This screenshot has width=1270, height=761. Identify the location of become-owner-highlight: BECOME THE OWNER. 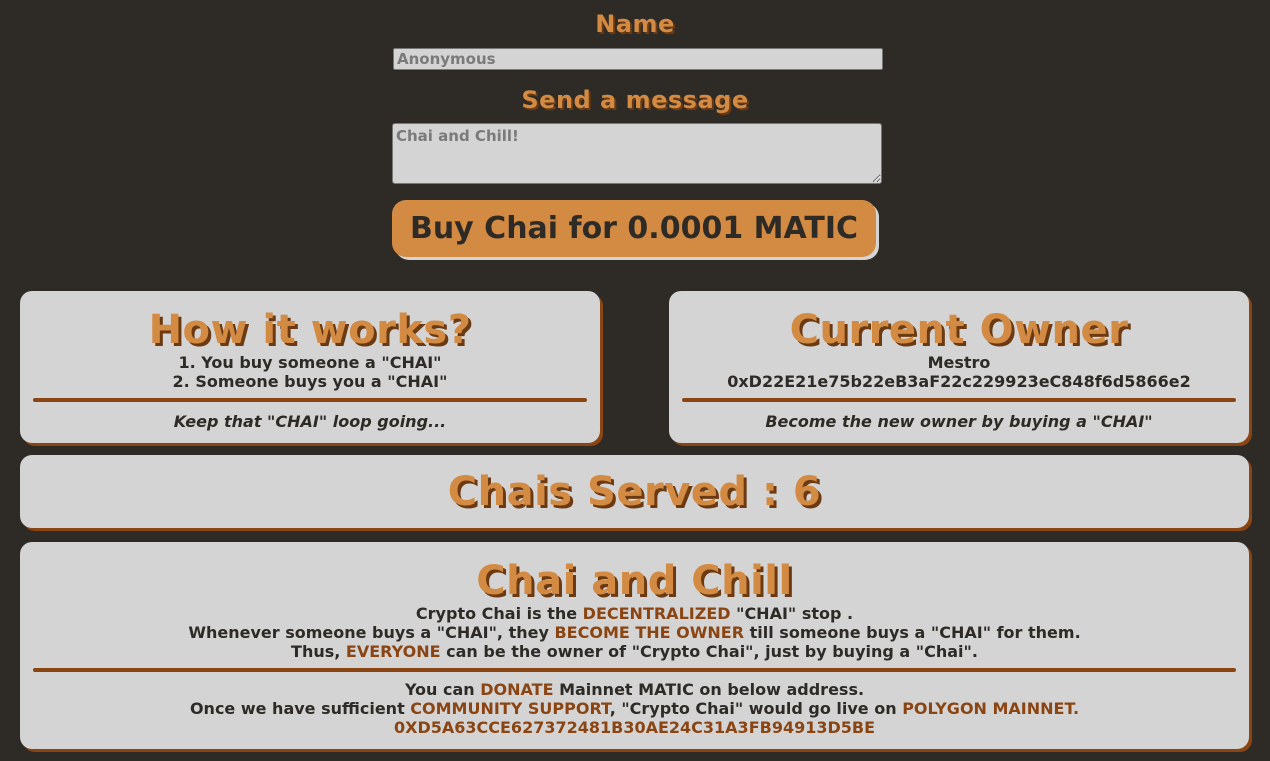
(649, 632).